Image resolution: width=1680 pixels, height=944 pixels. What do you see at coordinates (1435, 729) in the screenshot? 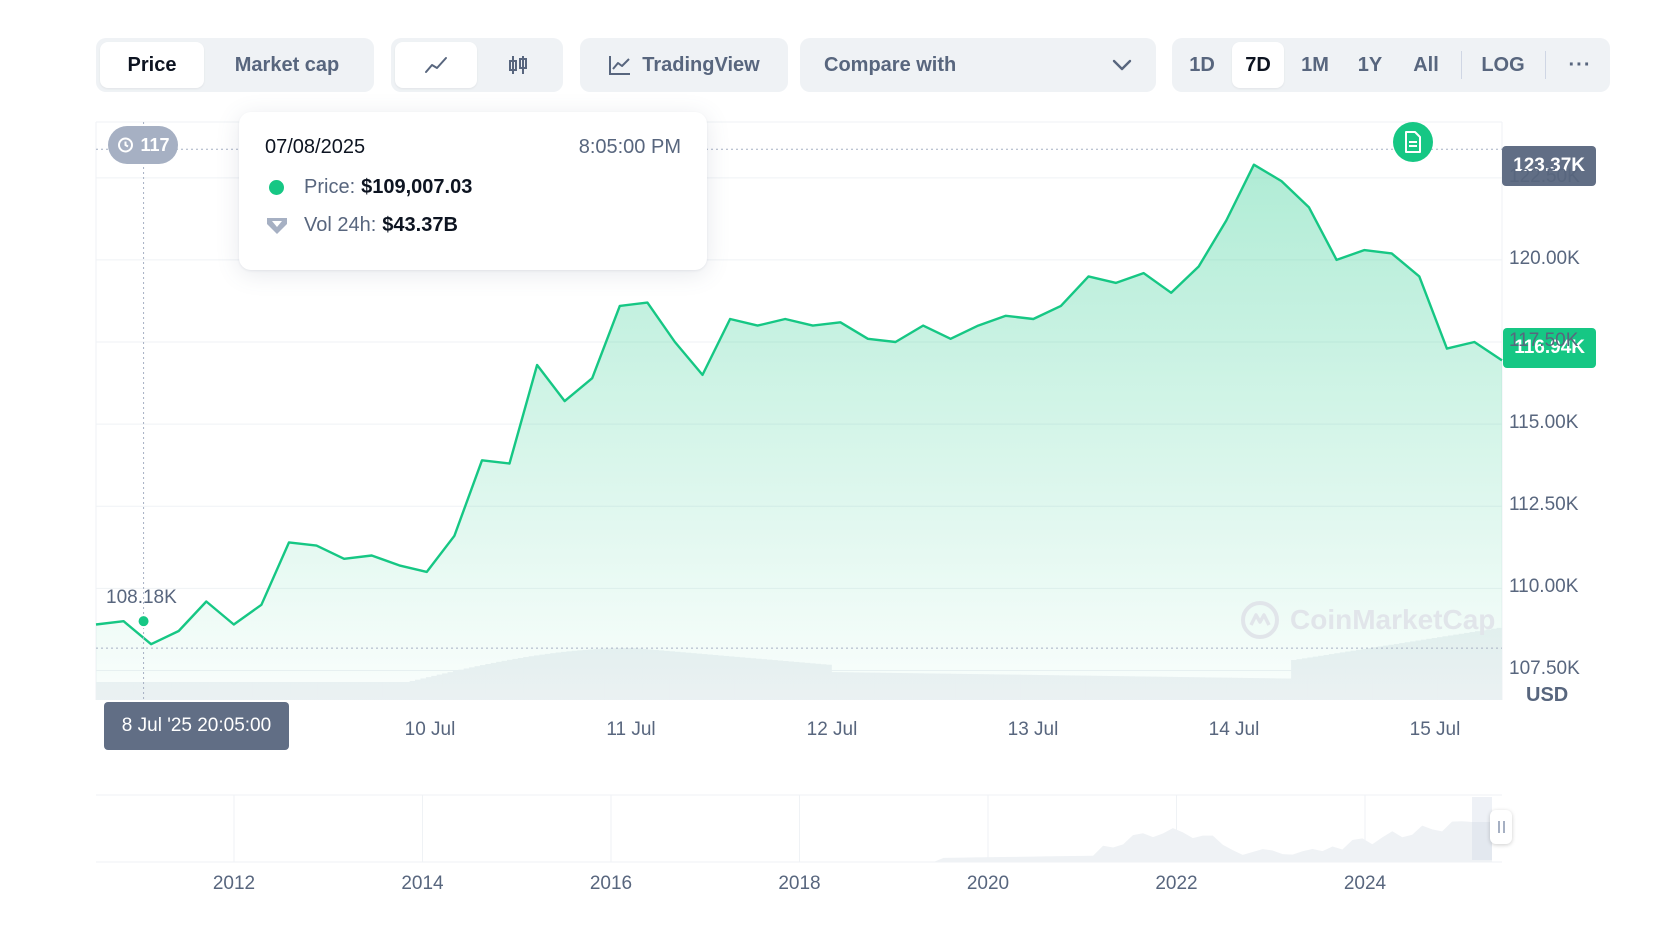
I see `x-tick-label: 15 Jul` at bounding box center [1435, 729].